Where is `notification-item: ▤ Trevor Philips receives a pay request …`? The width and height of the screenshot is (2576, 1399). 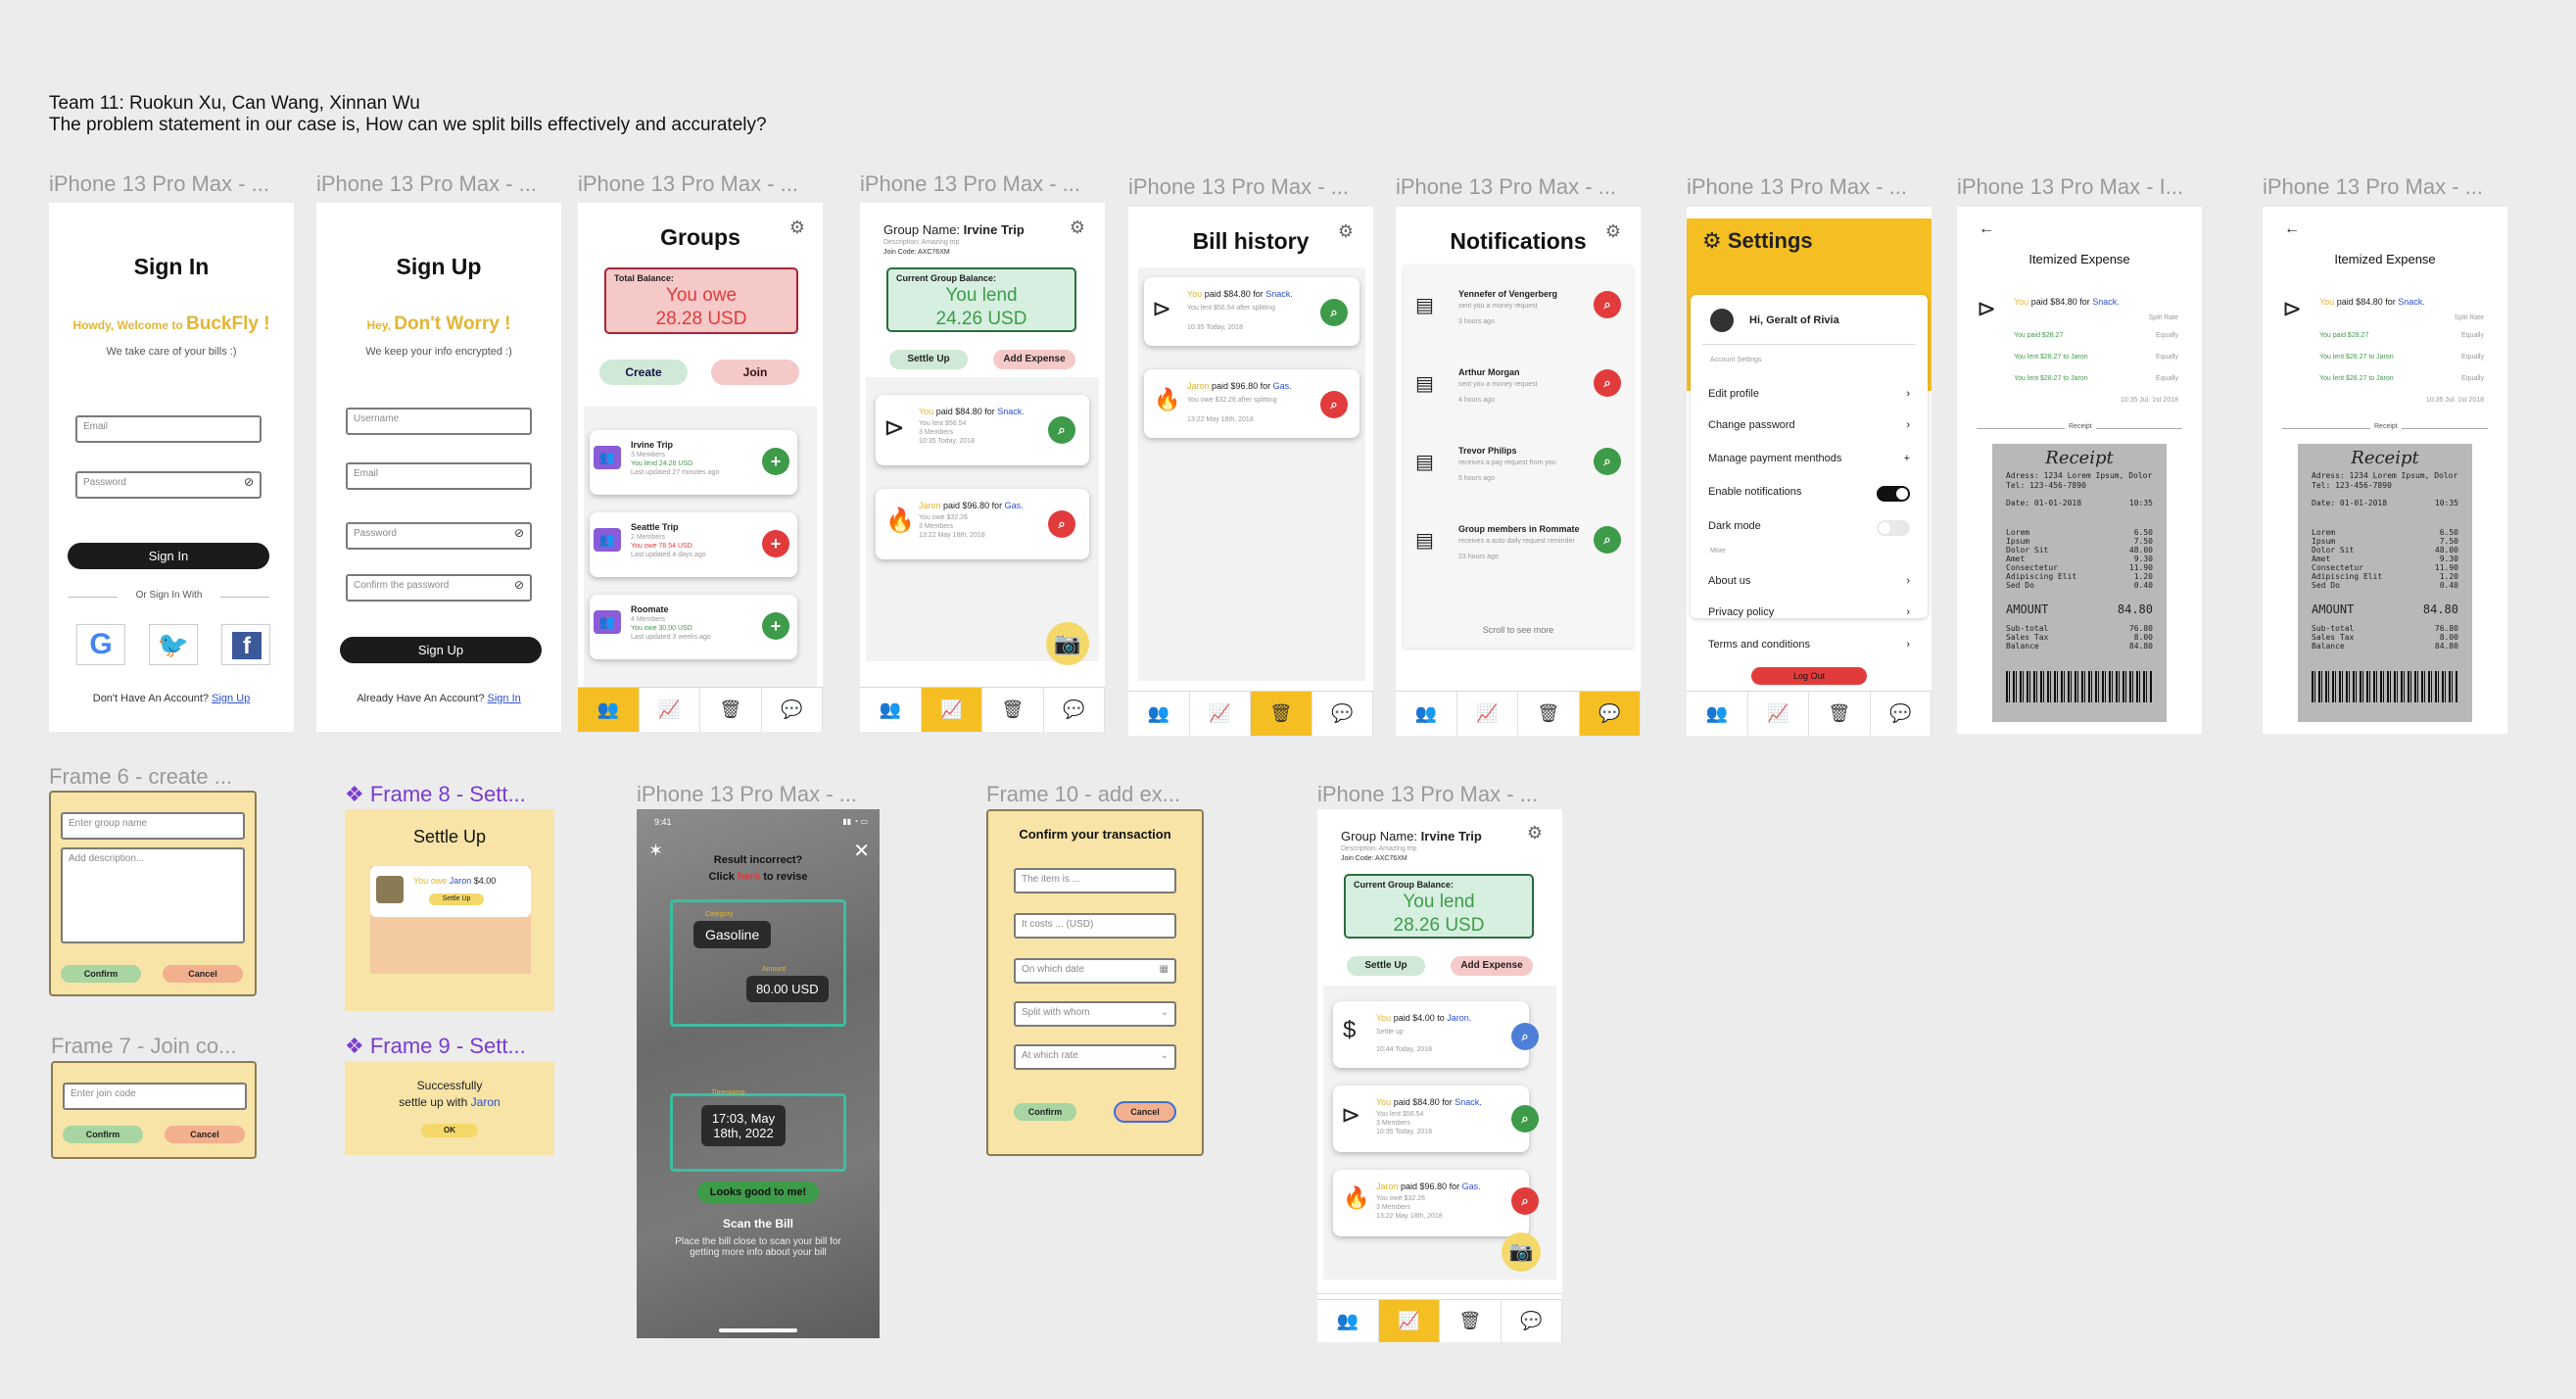
notification-item: ▤ Trevor Philips receives a pay request … is located at coordinates (1518, 475).